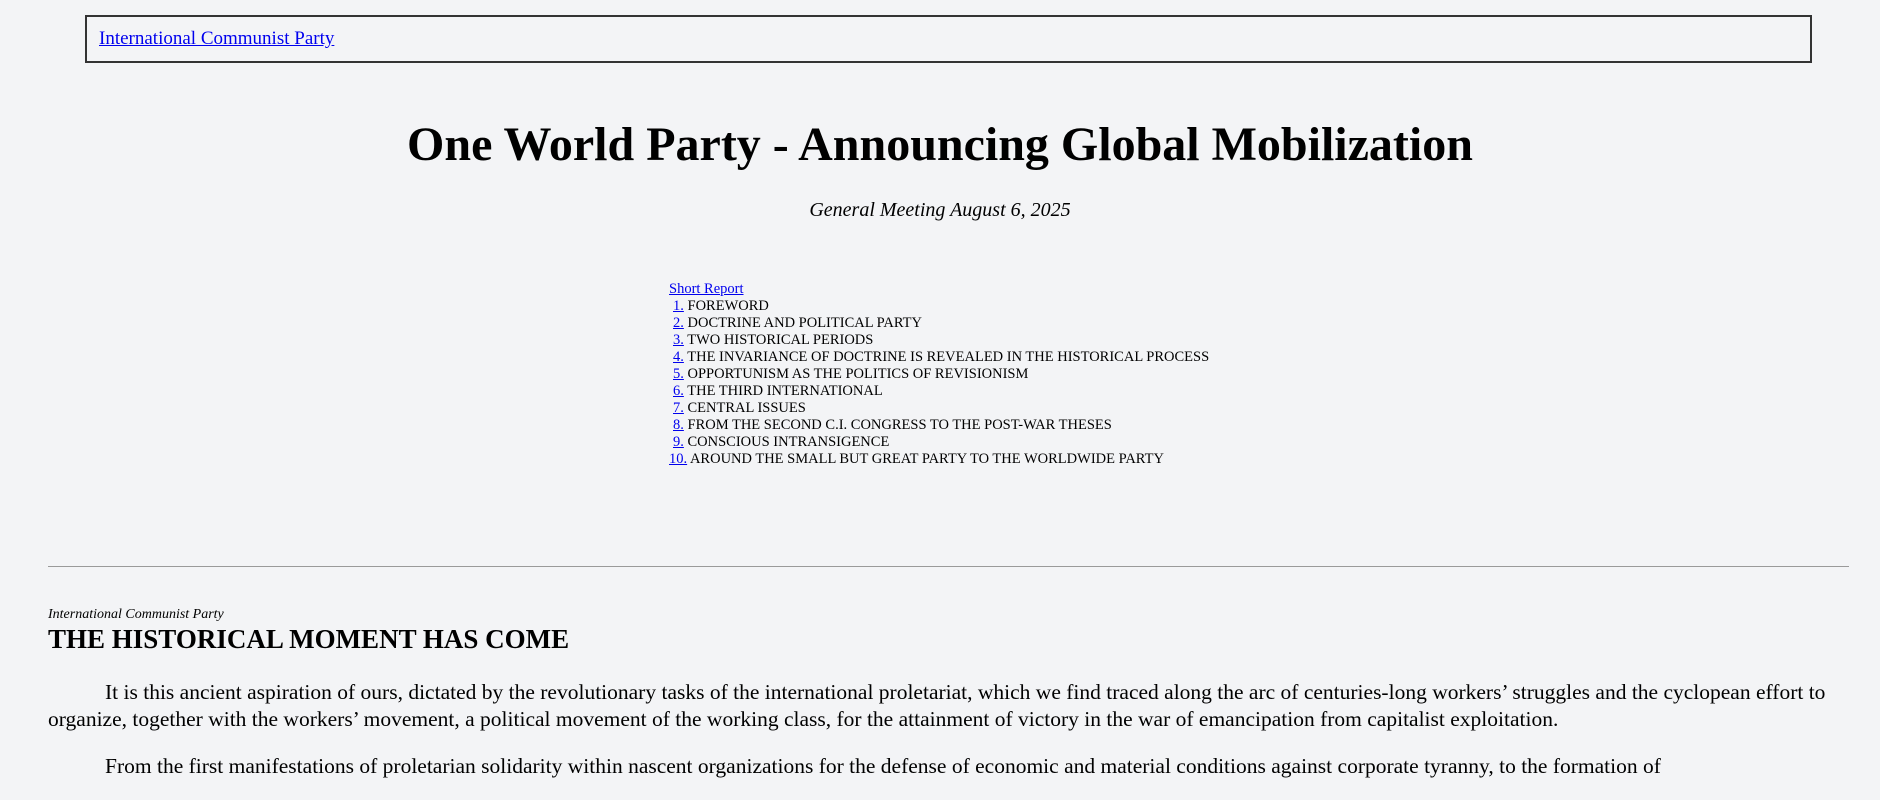 Image resolution: width=1880 pixels, height=800 pixels. What do you see at coordinates (678, 391) in the screenshot?
I see `toc-item-number-link: 6.` at bounding box center [678, 391].